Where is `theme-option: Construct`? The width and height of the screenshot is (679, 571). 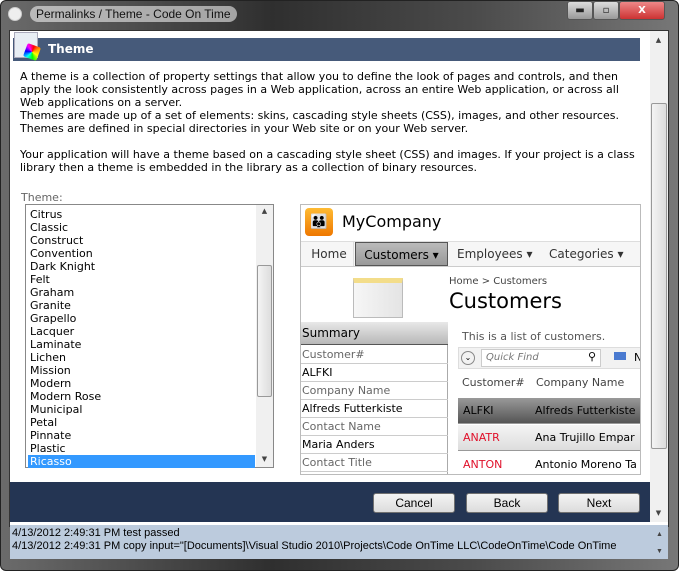 theme-option: Construct is located at coordinates (141, 240).